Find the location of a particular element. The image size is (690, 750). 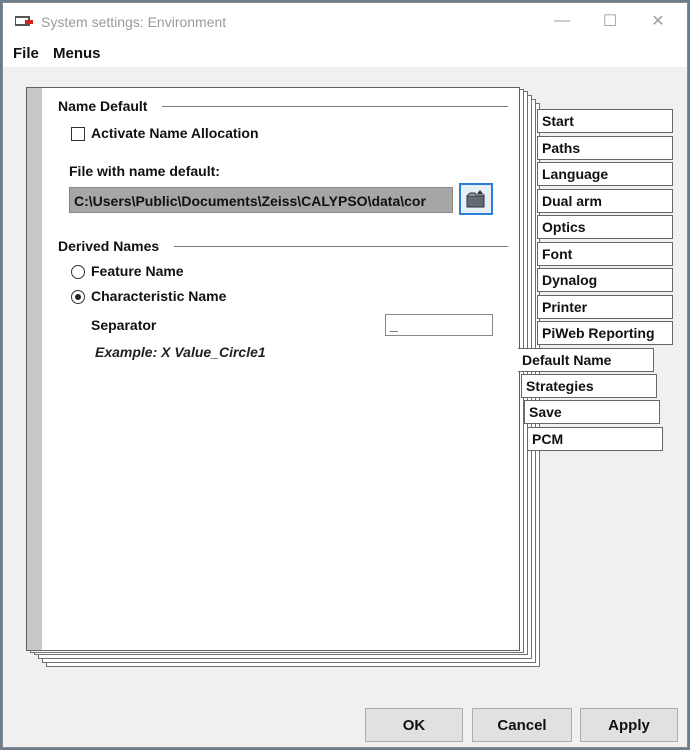

tab-strategies: Strategies is located at coordinates (589, 386).